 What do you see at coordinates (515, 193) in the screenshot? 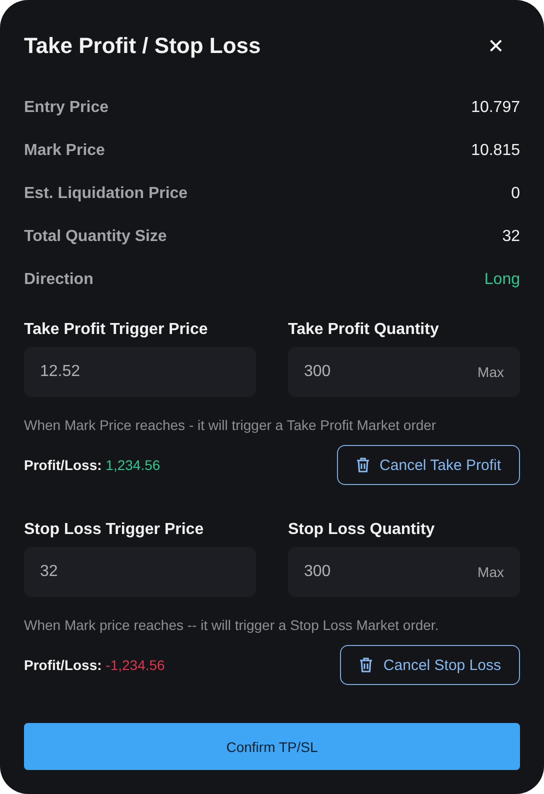
I see `summary-value: 0` at bounding box center [515, 193].